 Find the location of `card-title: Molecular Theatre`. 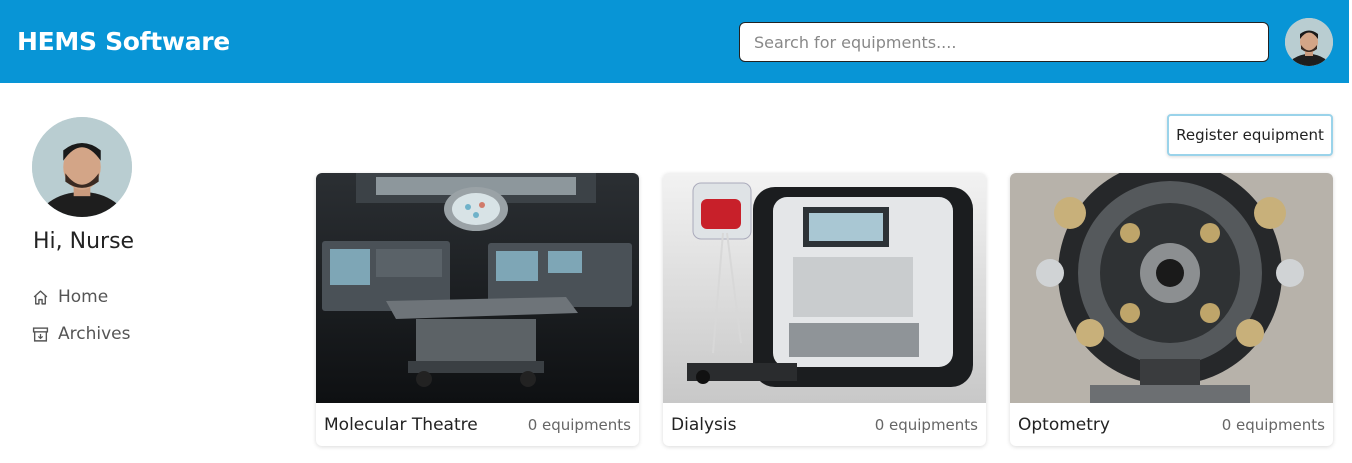

card-title: Molecular Theatre is located at coordinates (401, 424).